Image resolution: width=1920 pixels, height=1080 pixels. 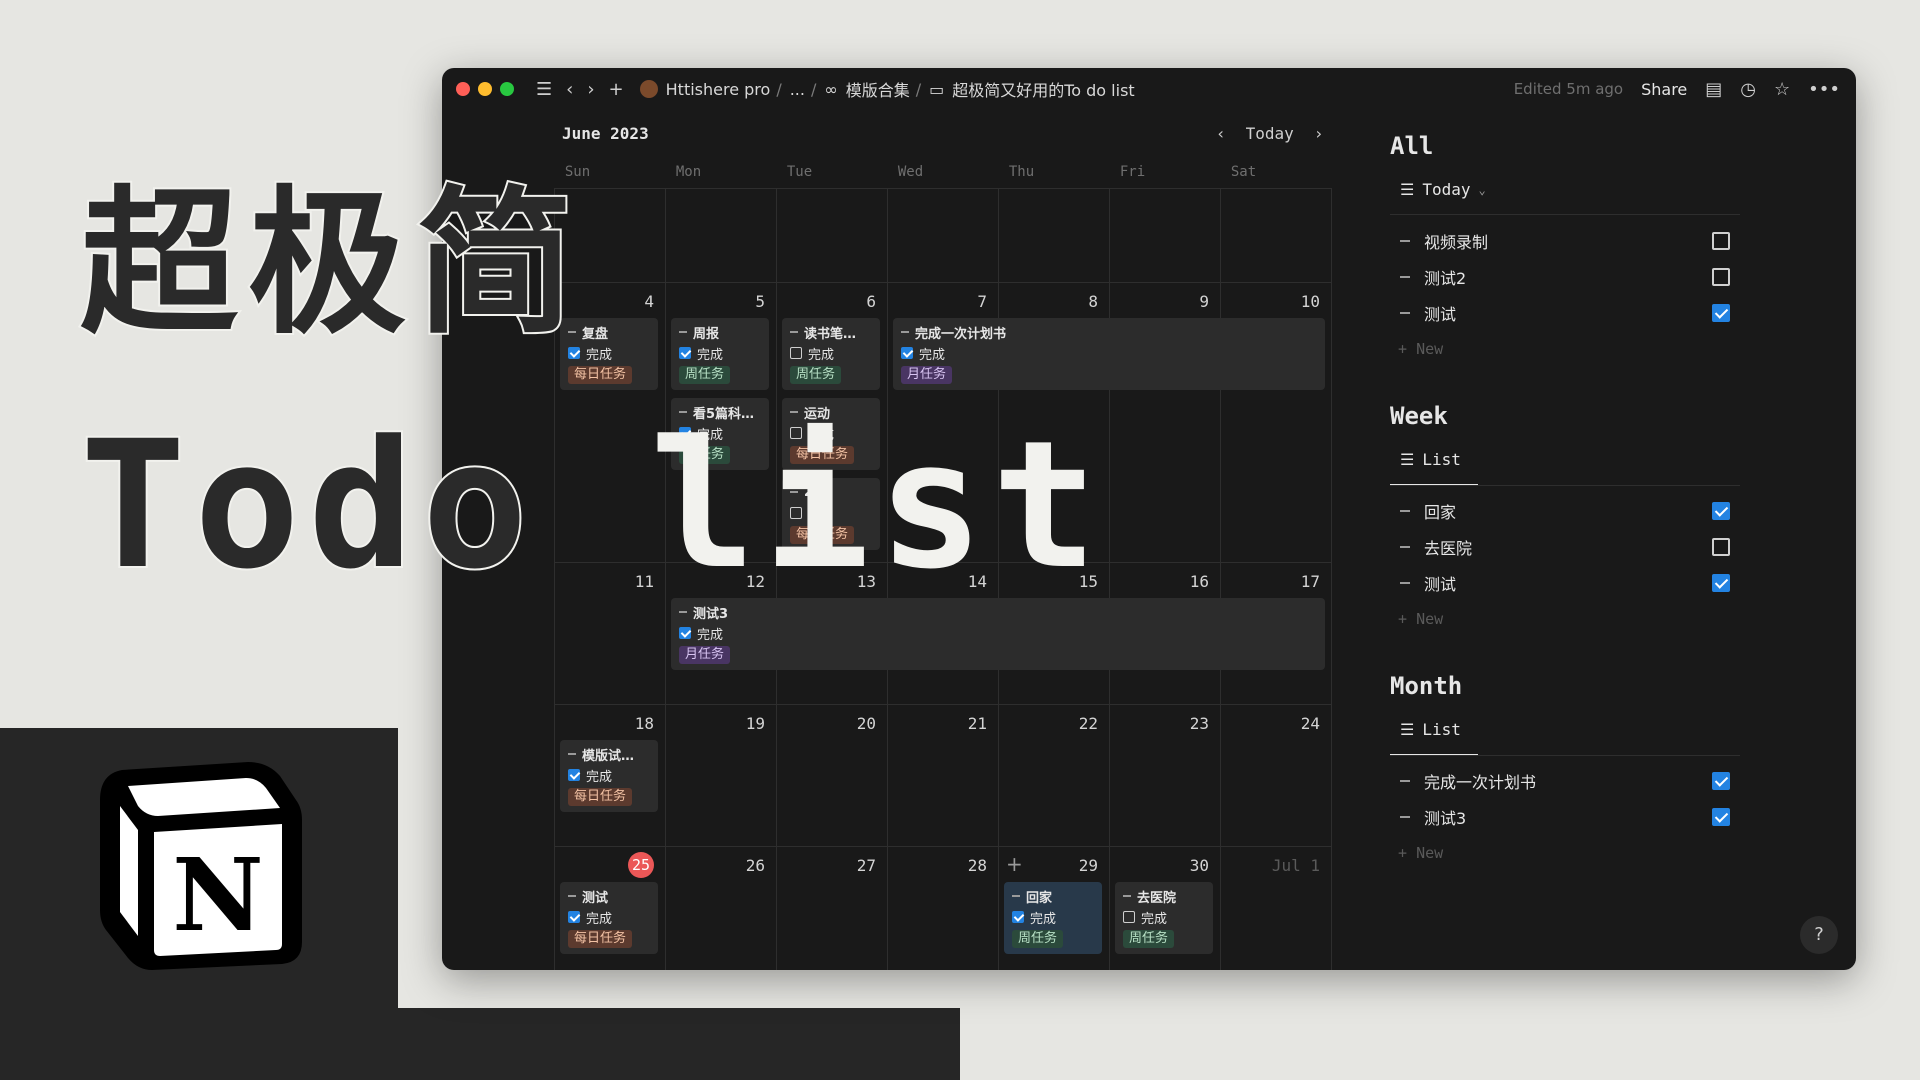 What do you see at coordinates (1270, 301) in the screenshot?
I see `day-number: 10` at bounding box center [1270, 301].